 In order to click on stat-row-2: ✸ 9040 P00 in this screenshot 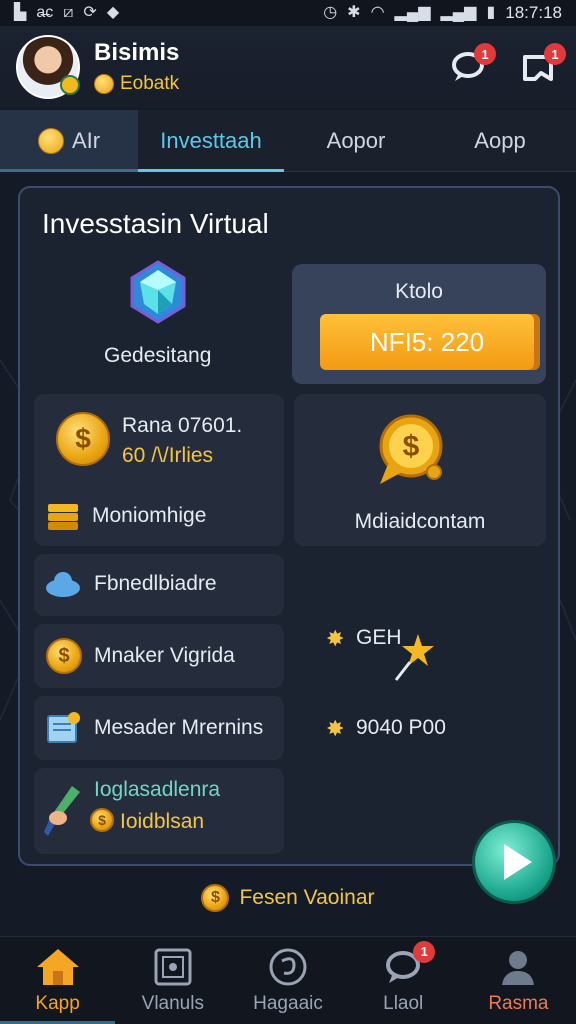, I will do `click(406, 731)`.